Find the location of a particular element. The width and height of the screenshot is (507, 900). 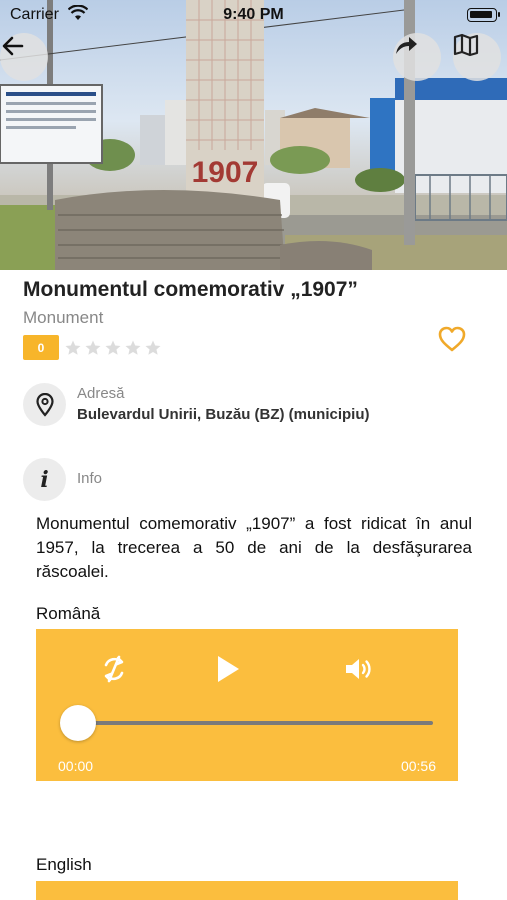

progress-track is located at coordinates (255, 723).